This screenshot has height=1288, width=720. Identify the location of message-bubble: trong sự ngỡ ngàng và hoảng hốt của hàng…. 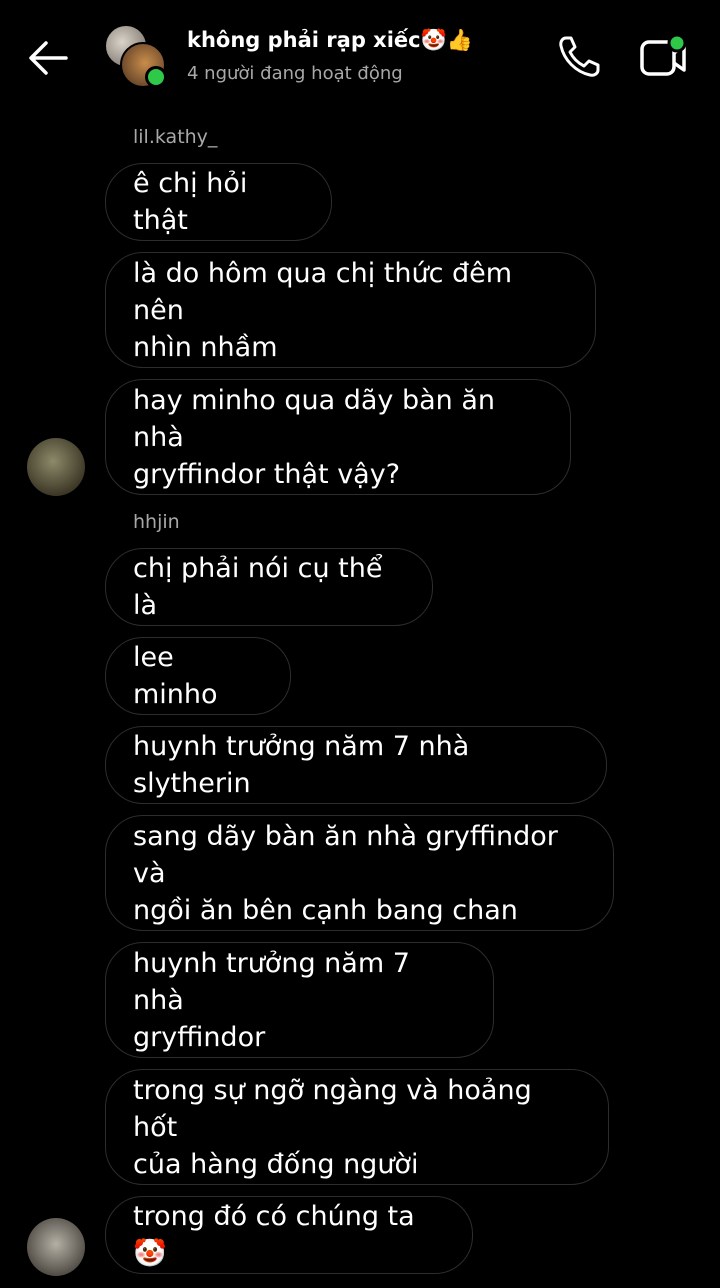
(357, 1127).